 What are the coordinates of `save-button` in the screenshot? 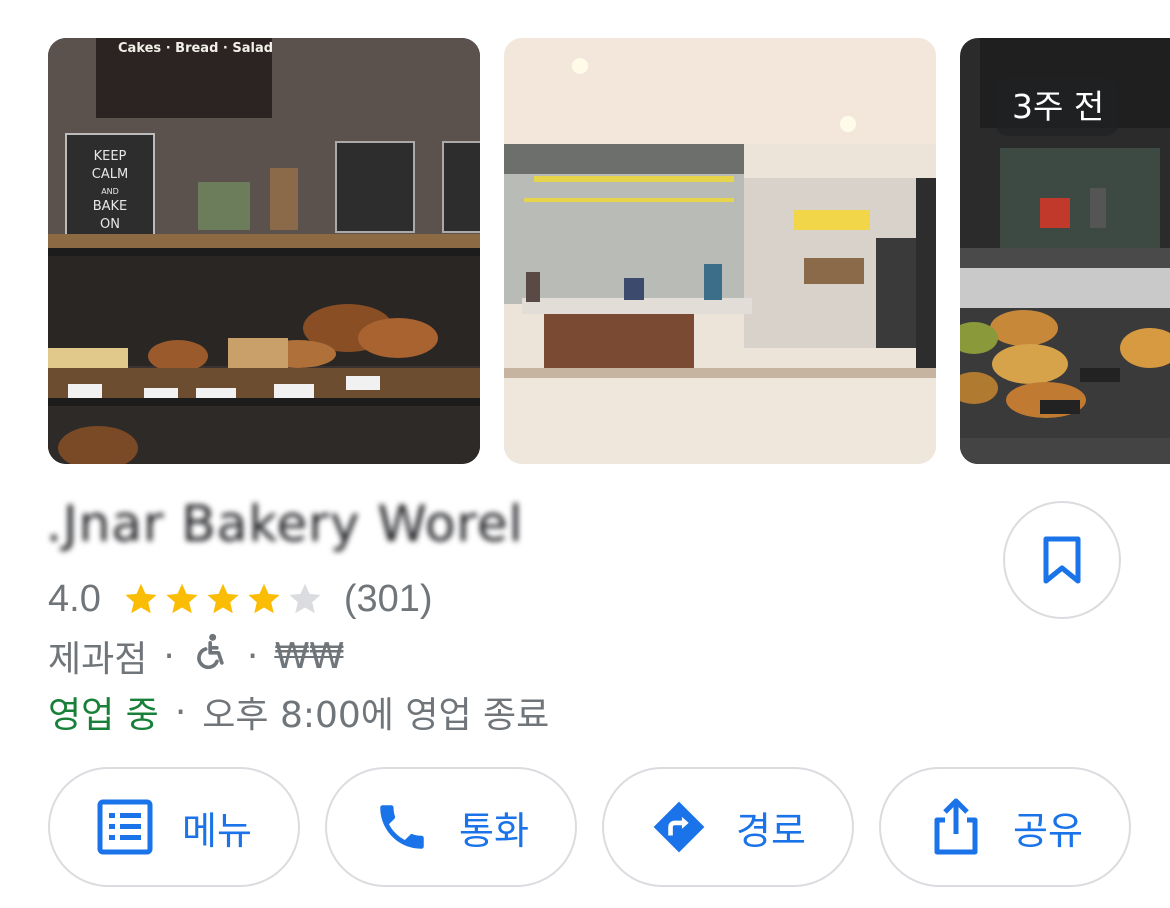 It's located at (1062, 560).